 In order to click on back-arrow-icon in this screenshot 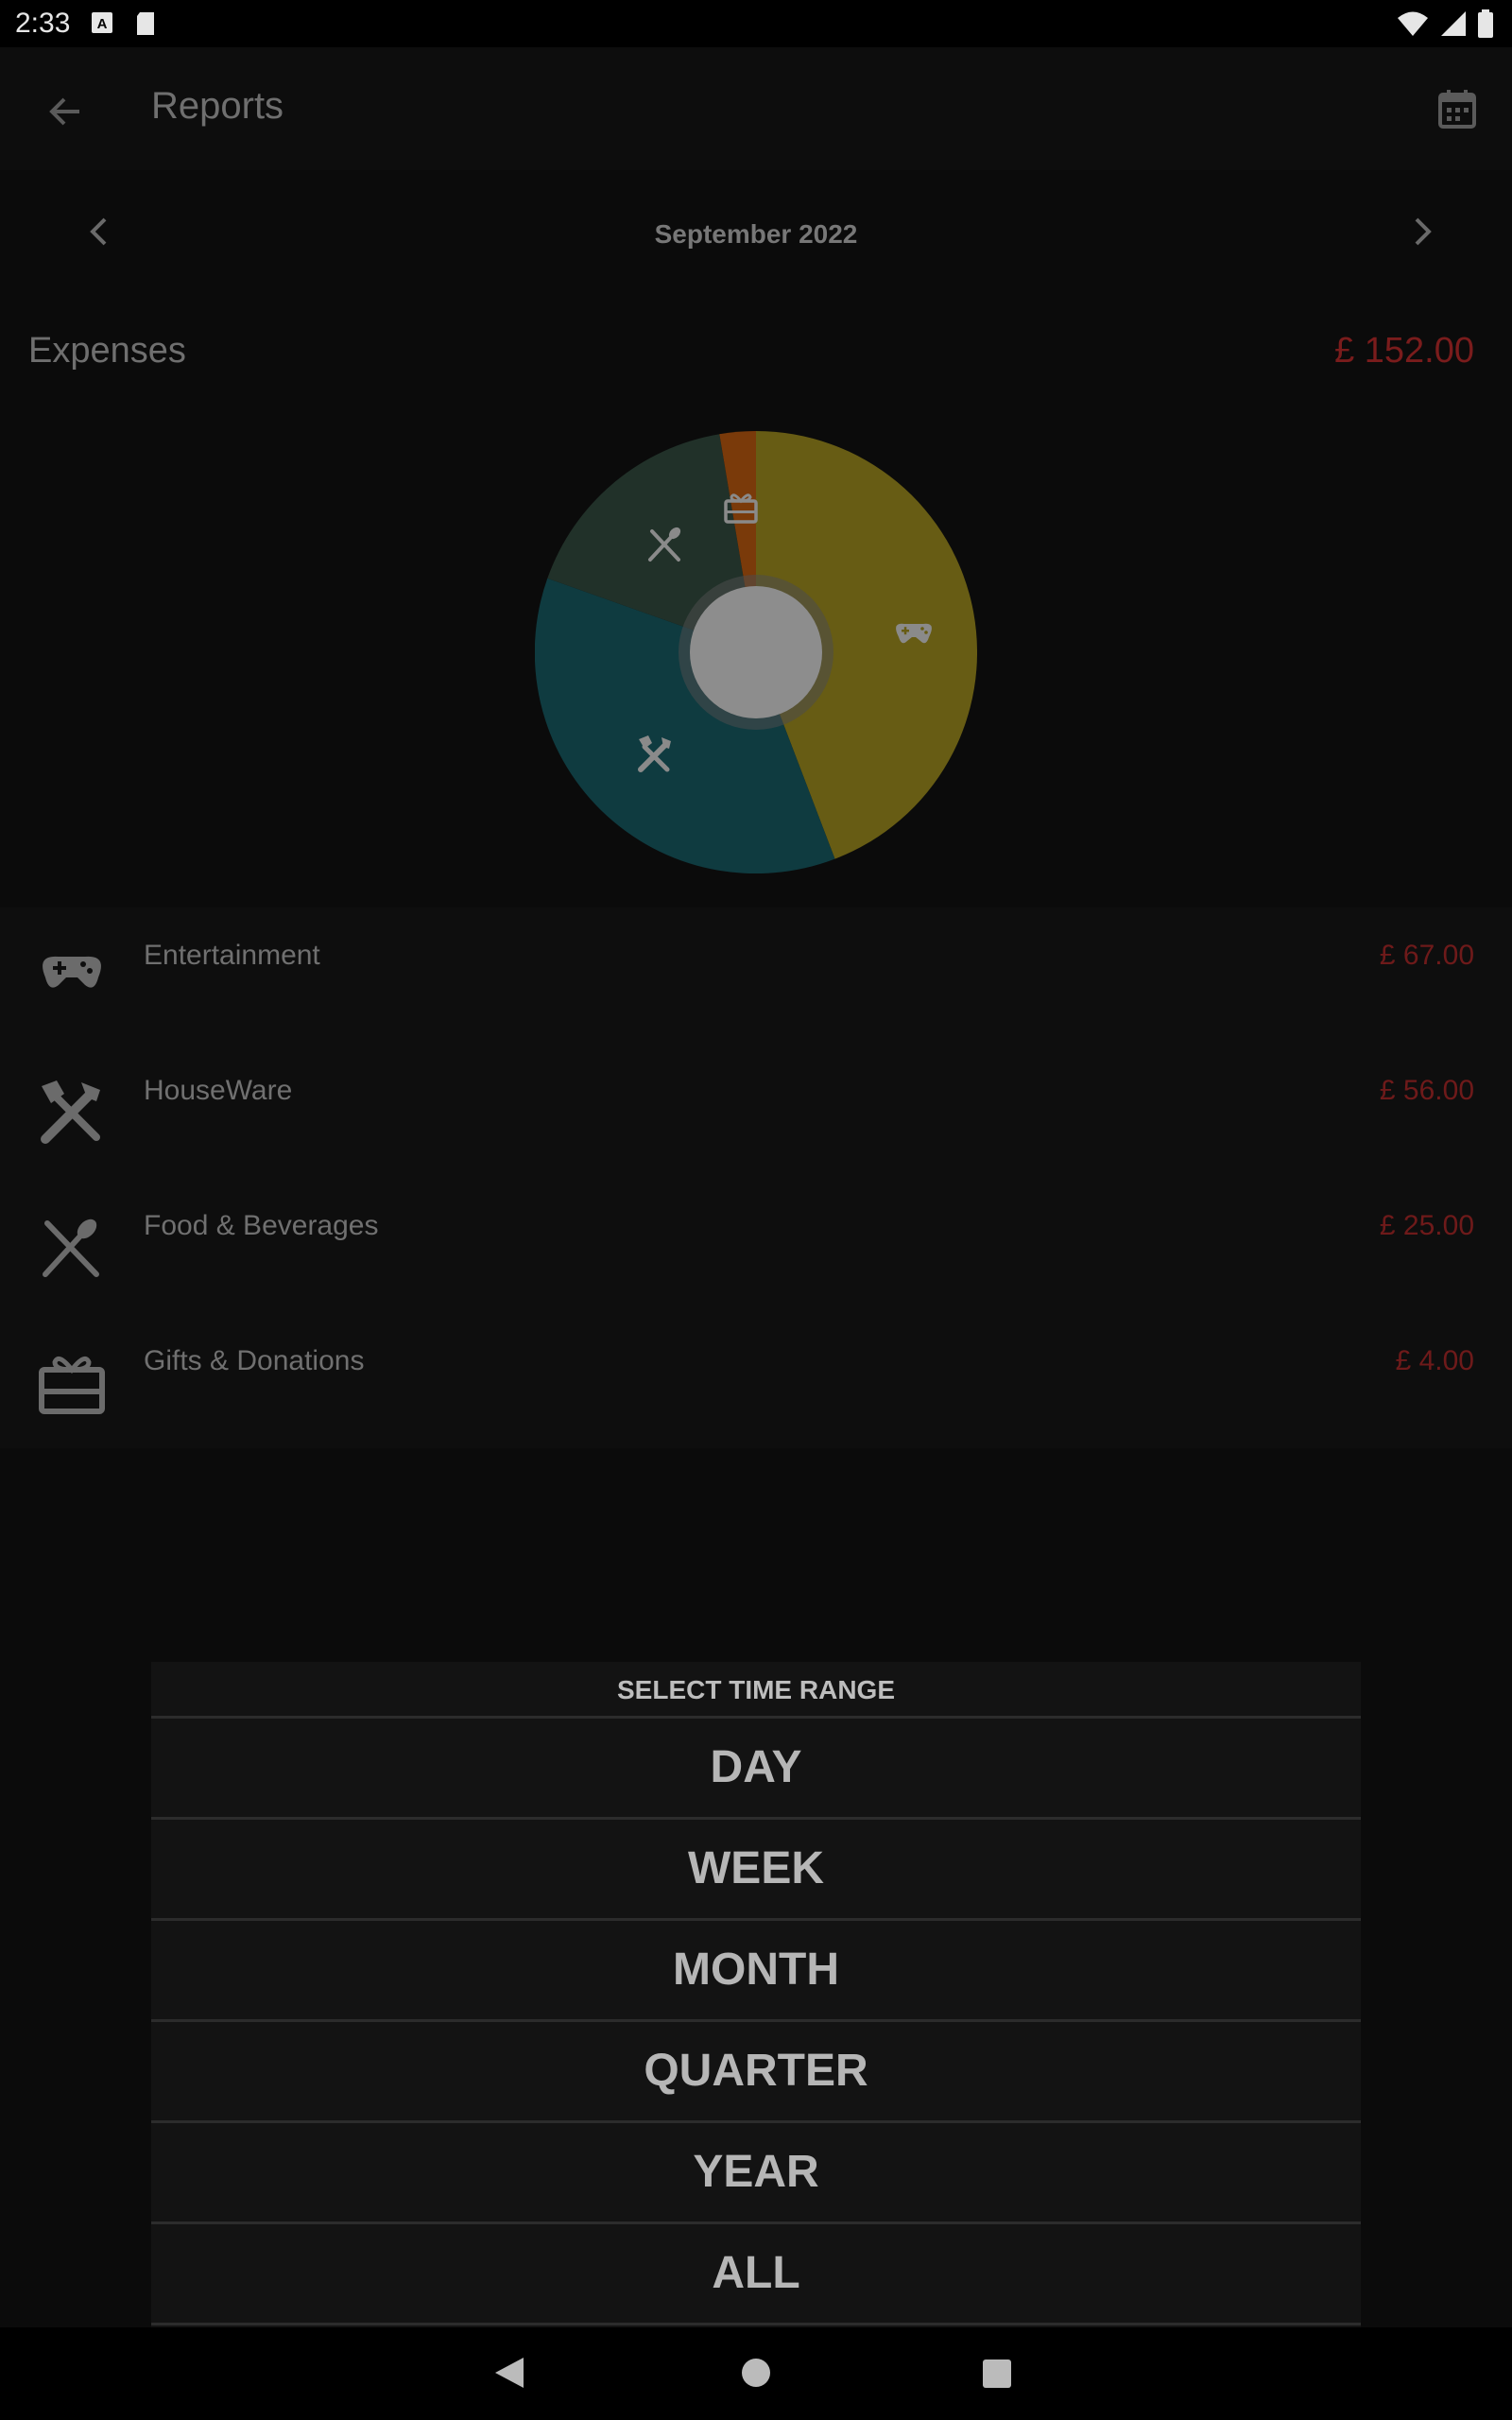, I will do `click(66, 111)`.